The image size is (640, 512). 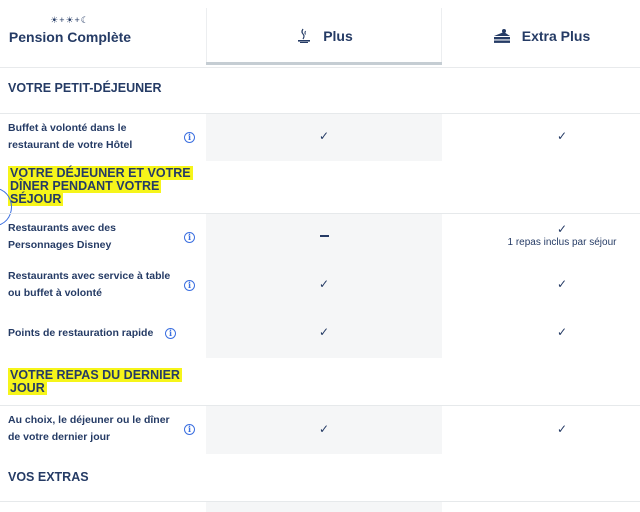 I want to click on row-label-quick-service: Points de restauration rapide, so click(x=81, y=333).